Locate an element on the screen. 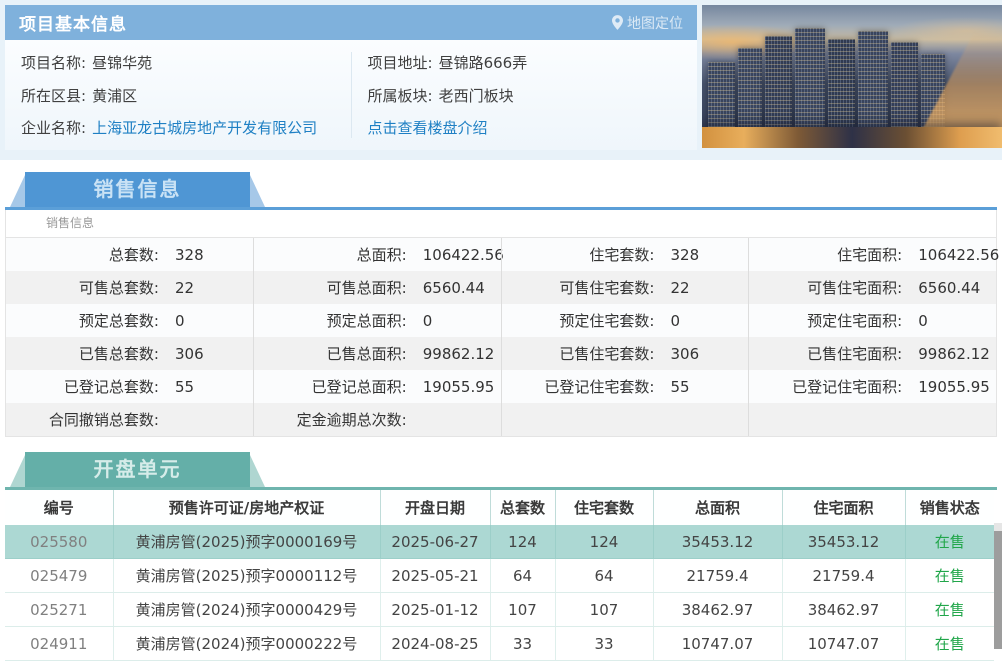 Image resolution: width=1002 pixels, height=661 pixels. sales-info-sublabel: 销售信息 is located at coordinates (501, 224).